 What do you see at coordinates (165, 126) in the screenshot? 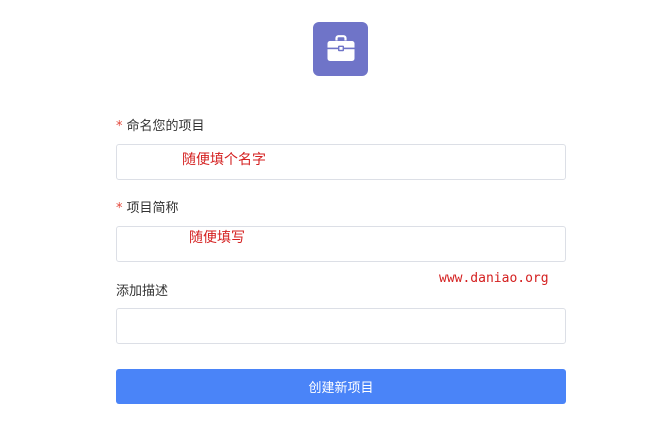
I see `project-name-label-text: 命名您的项目` at bounding box center [165, 126].